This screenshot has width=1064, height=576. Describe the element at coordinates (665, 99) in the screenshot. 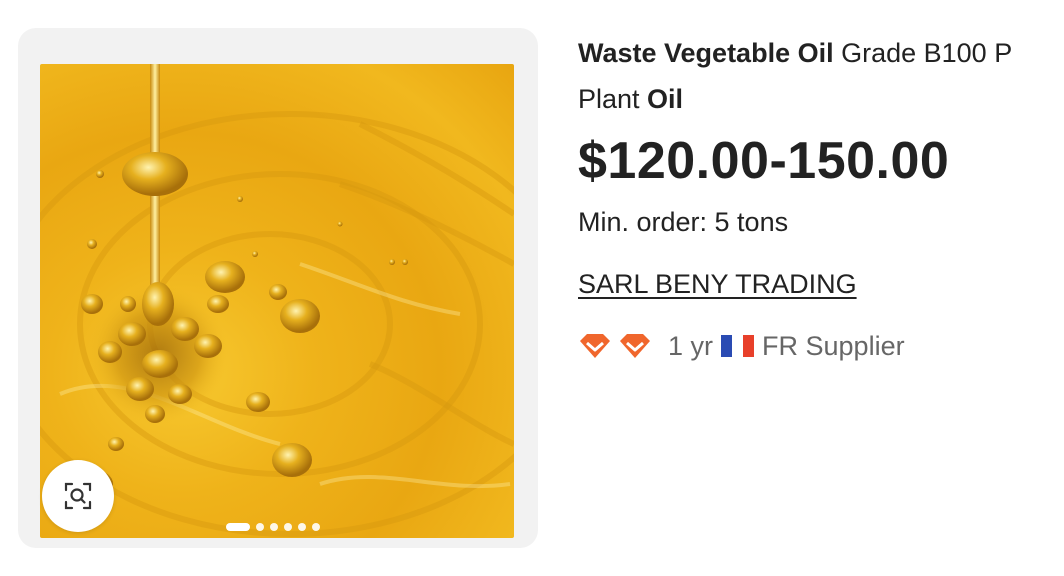

I see `product-title-bold: Oil` at that location.